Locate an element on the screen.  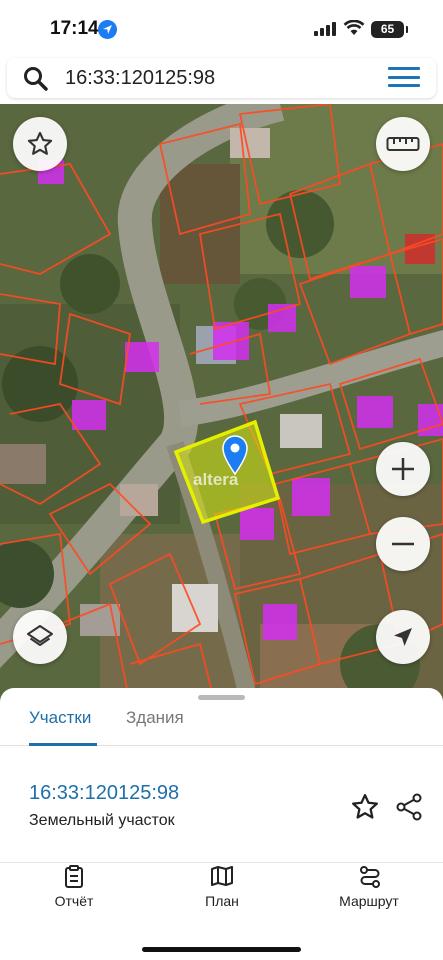
my-location-button is located at coordinates (403, 637).